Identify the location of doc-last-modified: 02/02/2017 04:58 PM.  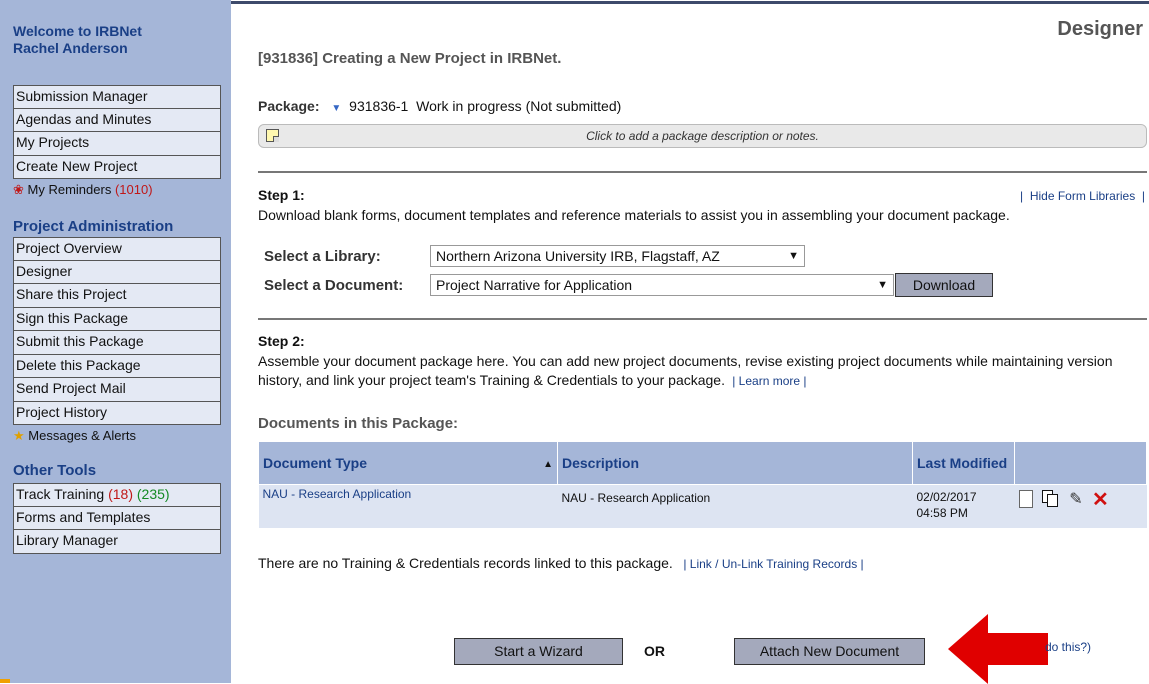
(963, 506).